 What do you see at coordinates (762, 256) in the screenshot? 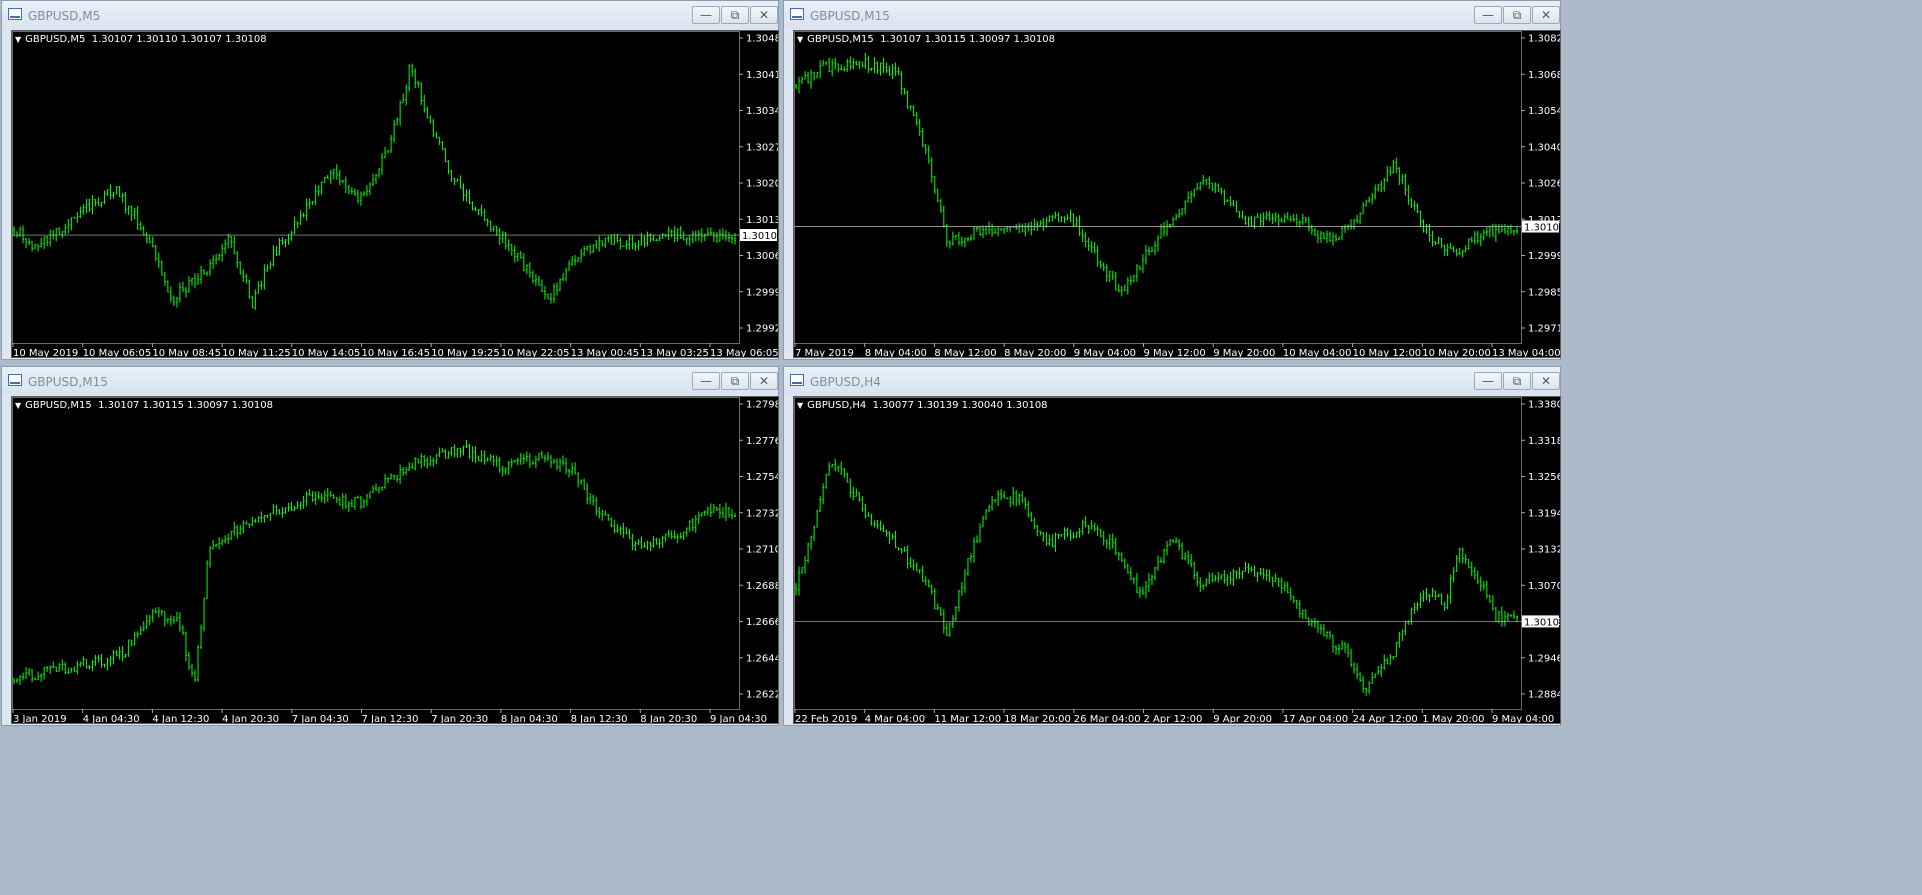
I see `y-tick-label: 1.30060` at bounding box center [762, 256].